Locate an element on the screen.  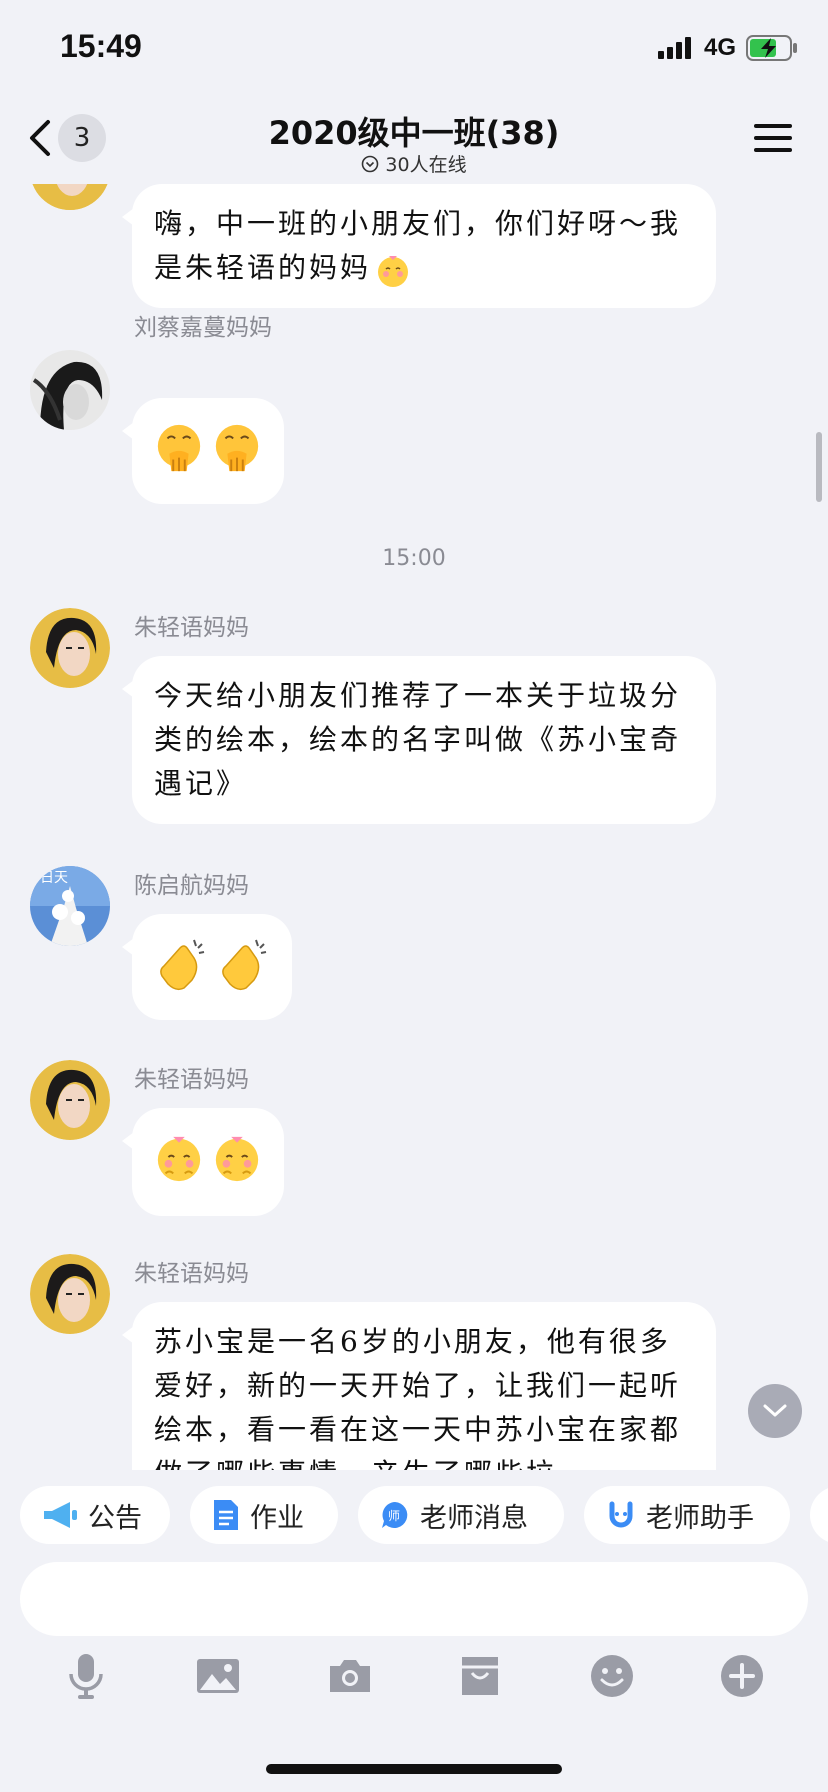
camera-icon is located at coordinates (350, 1676).